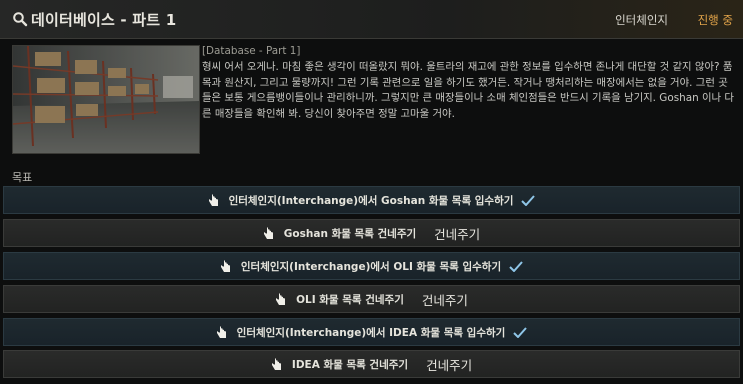 This screenshot has height=384, width=743. What do you see at coordinates (20, 19) in the screenshot?
I see `search-icon` at bounding box center [20, 19].